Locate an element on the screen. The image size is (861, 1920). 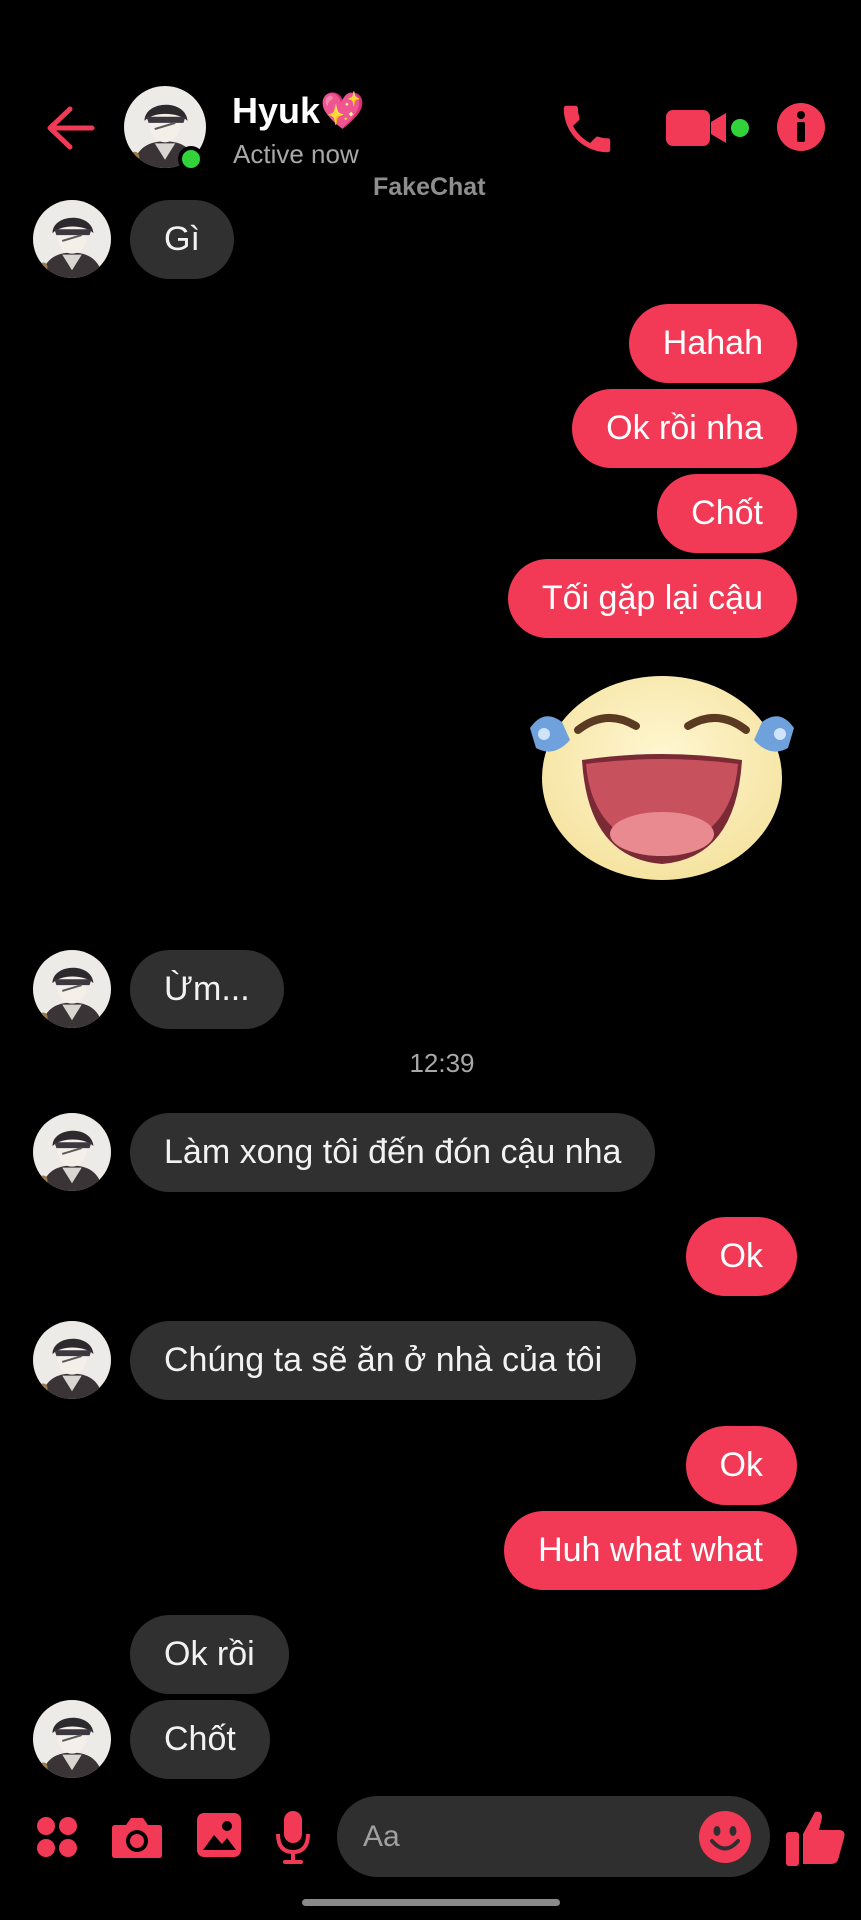
outgoing-message: Ok rồi nha is located at coordinates (684, 428).